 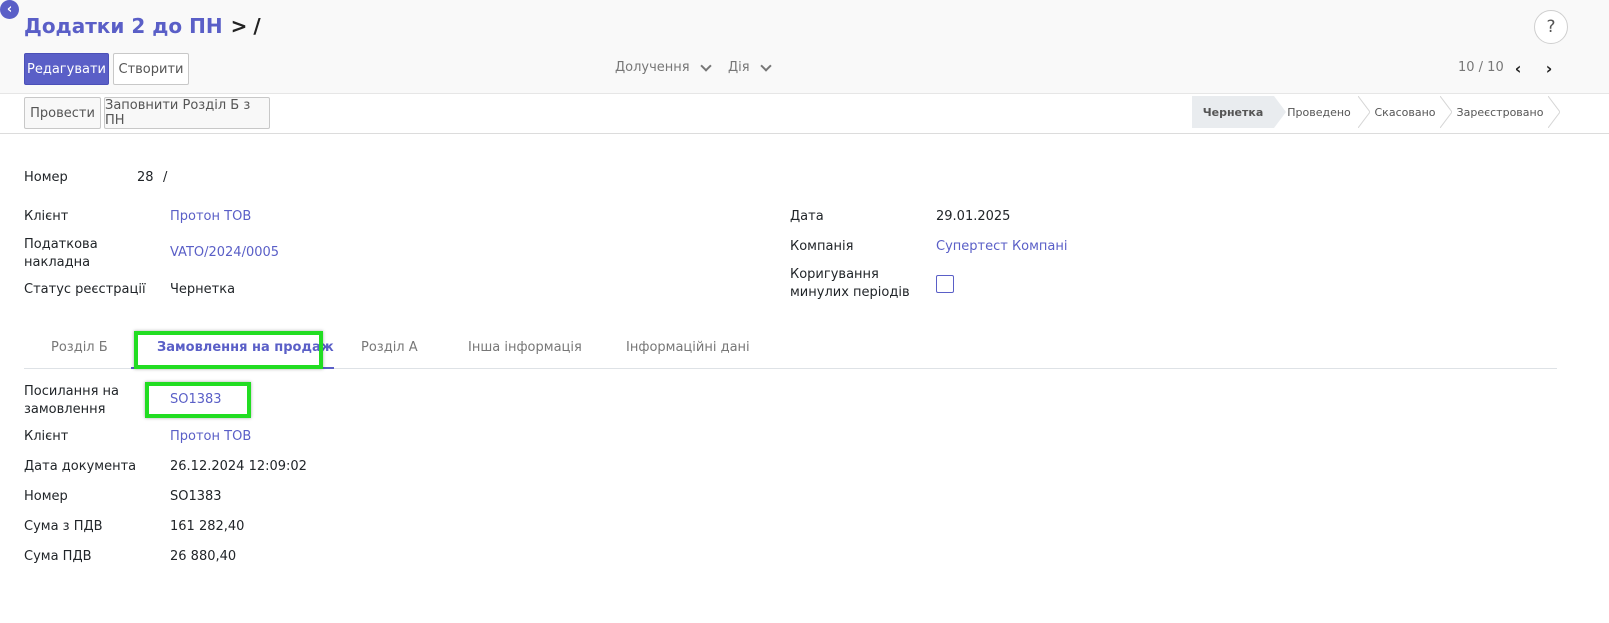 I want to click on reg-status-label: Статус реєстрації, so click(x=85, y=289).